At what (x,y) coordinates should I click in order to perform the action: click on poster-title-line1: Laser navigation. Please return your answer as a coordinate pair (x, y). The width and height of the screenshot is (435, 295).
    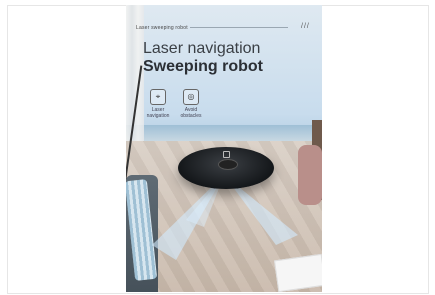
    Looking at the image, I should click on (202, 48).